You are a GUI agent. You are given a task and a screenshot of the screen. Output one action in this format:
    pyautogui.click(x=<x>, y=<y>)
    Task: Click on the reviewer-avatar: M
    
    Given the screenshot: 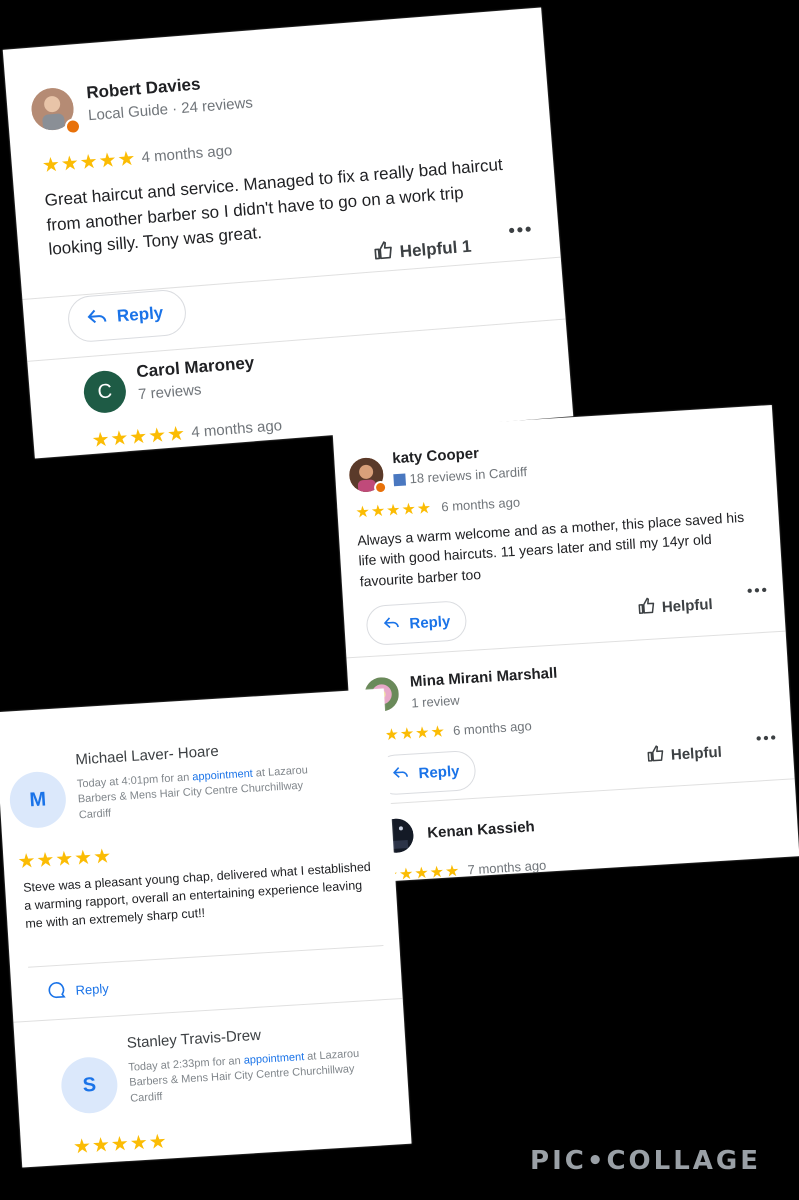 What is the action you would take?
    pyautogui.click(x=38, y=800)
    